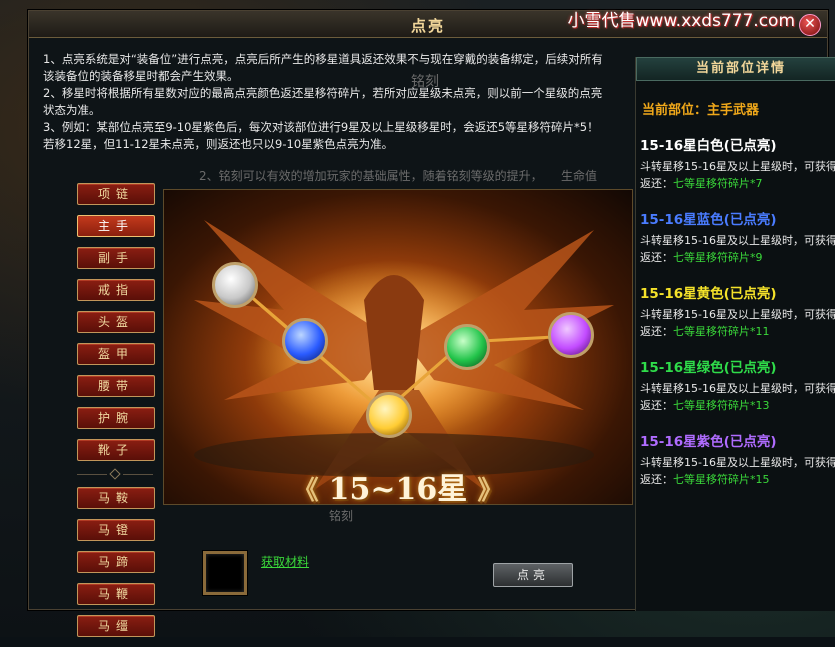 This screenshot has width=835, height=647. Describe the element at coordinates (389, 415) in the screenshot. I see `gem-gold` at that location.